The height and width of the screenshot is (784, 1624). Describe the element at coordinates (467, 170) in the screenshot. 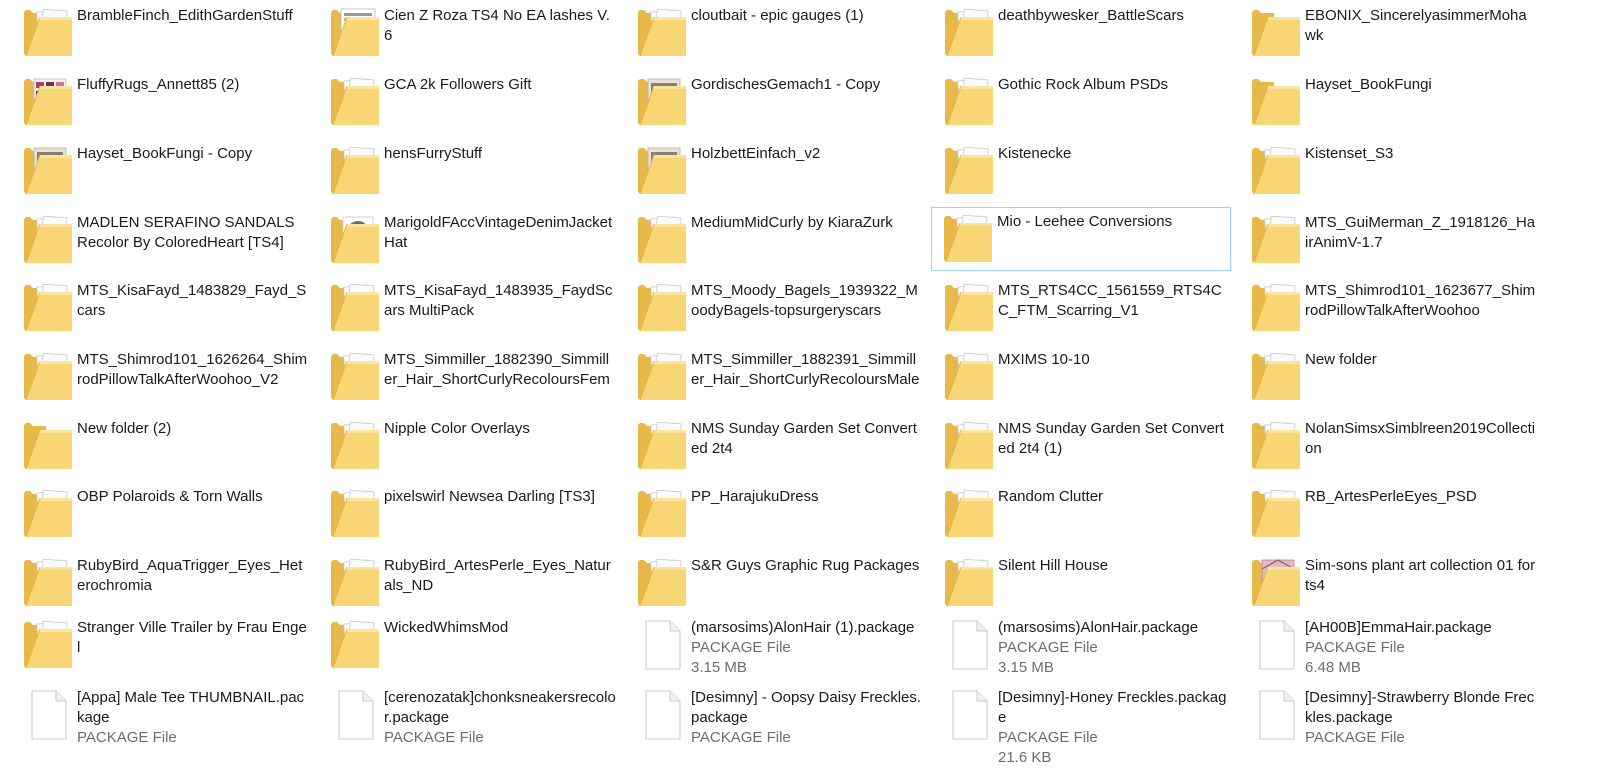

I see `folder-item: hensFurryStuff` at that location.